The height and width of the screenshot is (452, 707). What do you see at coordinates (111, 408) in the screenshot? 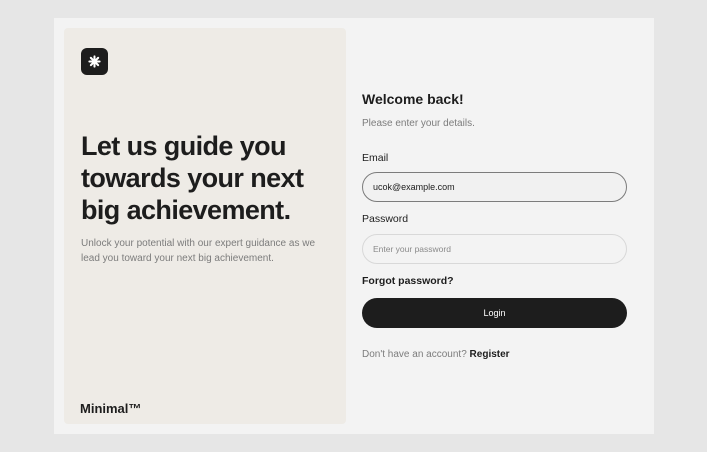
I see `brand-name: Minimal™` at bounding box center [111, 408].